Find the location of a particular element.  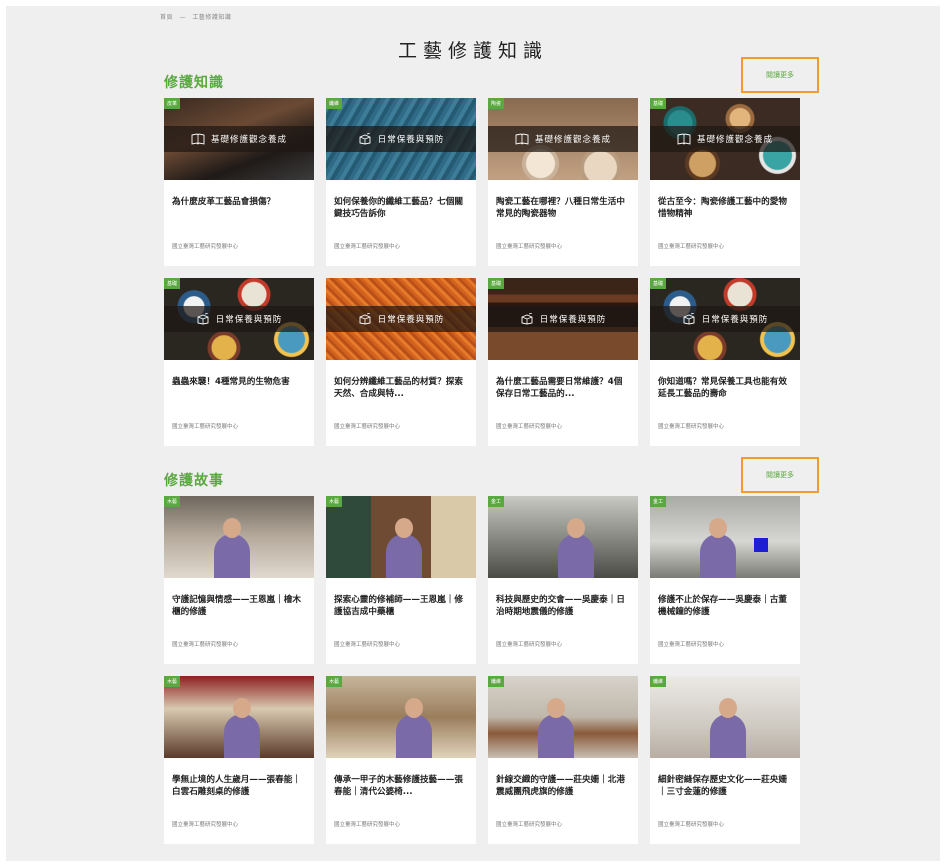

card-title: 守護記憶與情感——王恩嵐｜檜木櫃的修護 is located at coordinates (239, 606).